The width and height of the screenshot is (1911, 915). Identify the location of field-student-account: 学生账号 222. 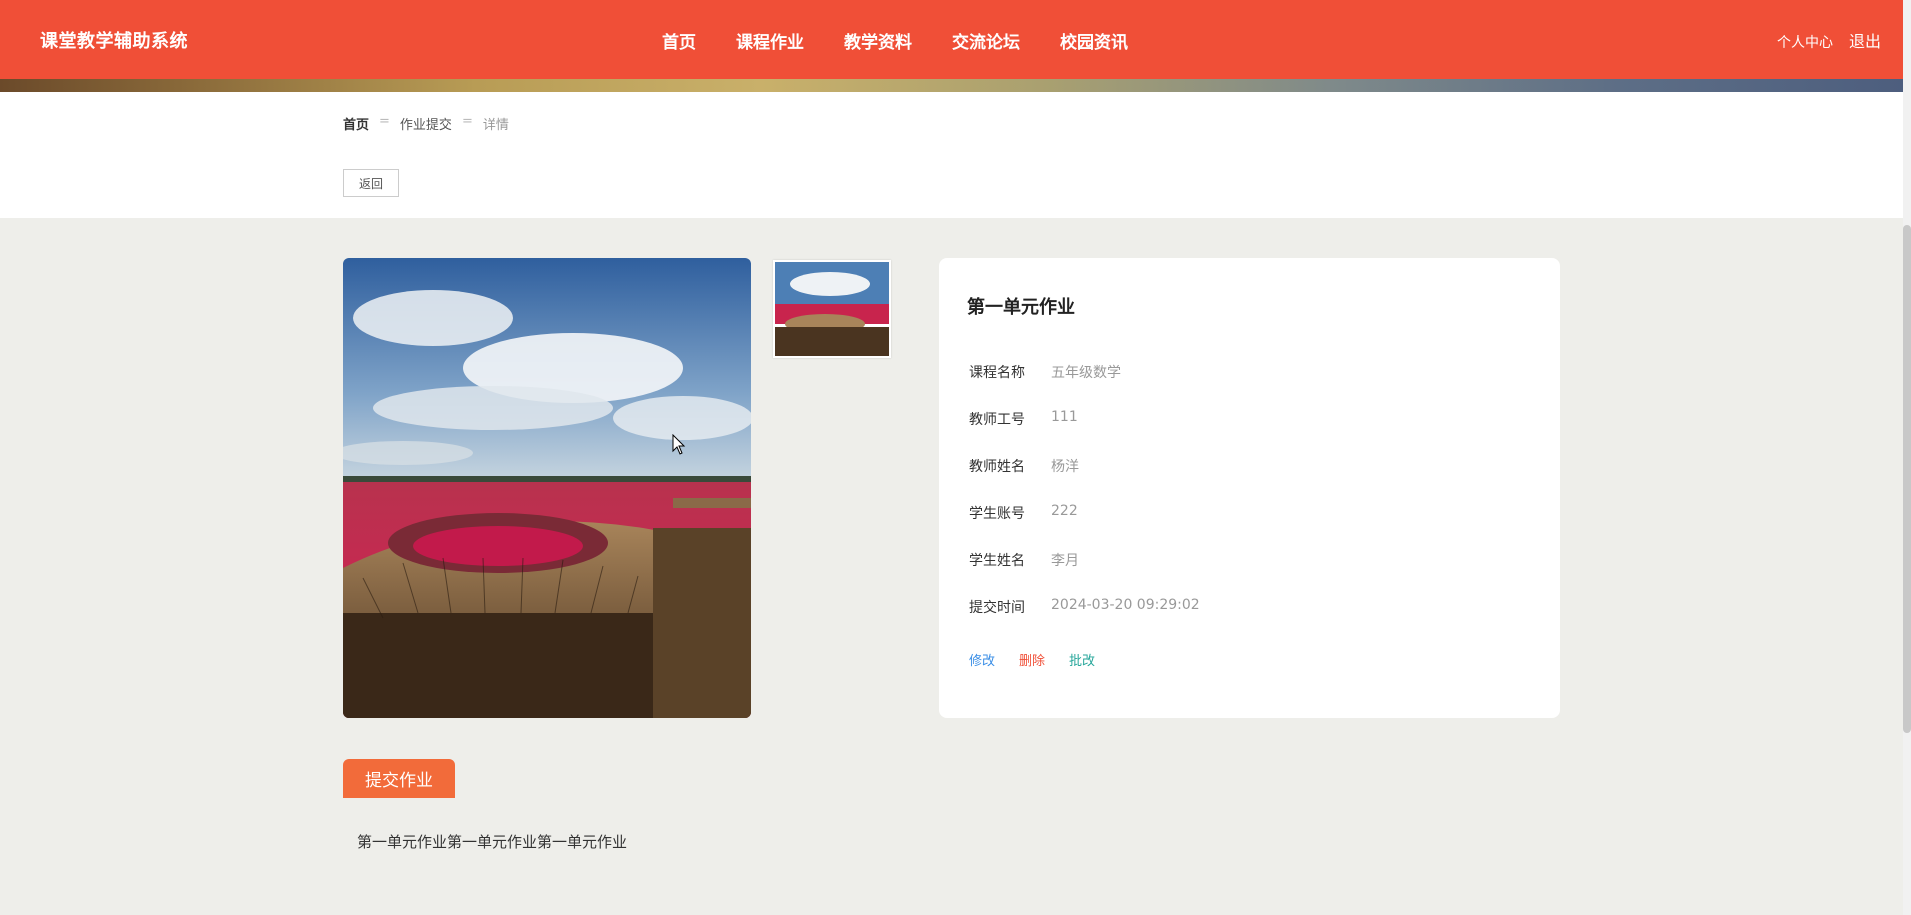
(1023, 513).